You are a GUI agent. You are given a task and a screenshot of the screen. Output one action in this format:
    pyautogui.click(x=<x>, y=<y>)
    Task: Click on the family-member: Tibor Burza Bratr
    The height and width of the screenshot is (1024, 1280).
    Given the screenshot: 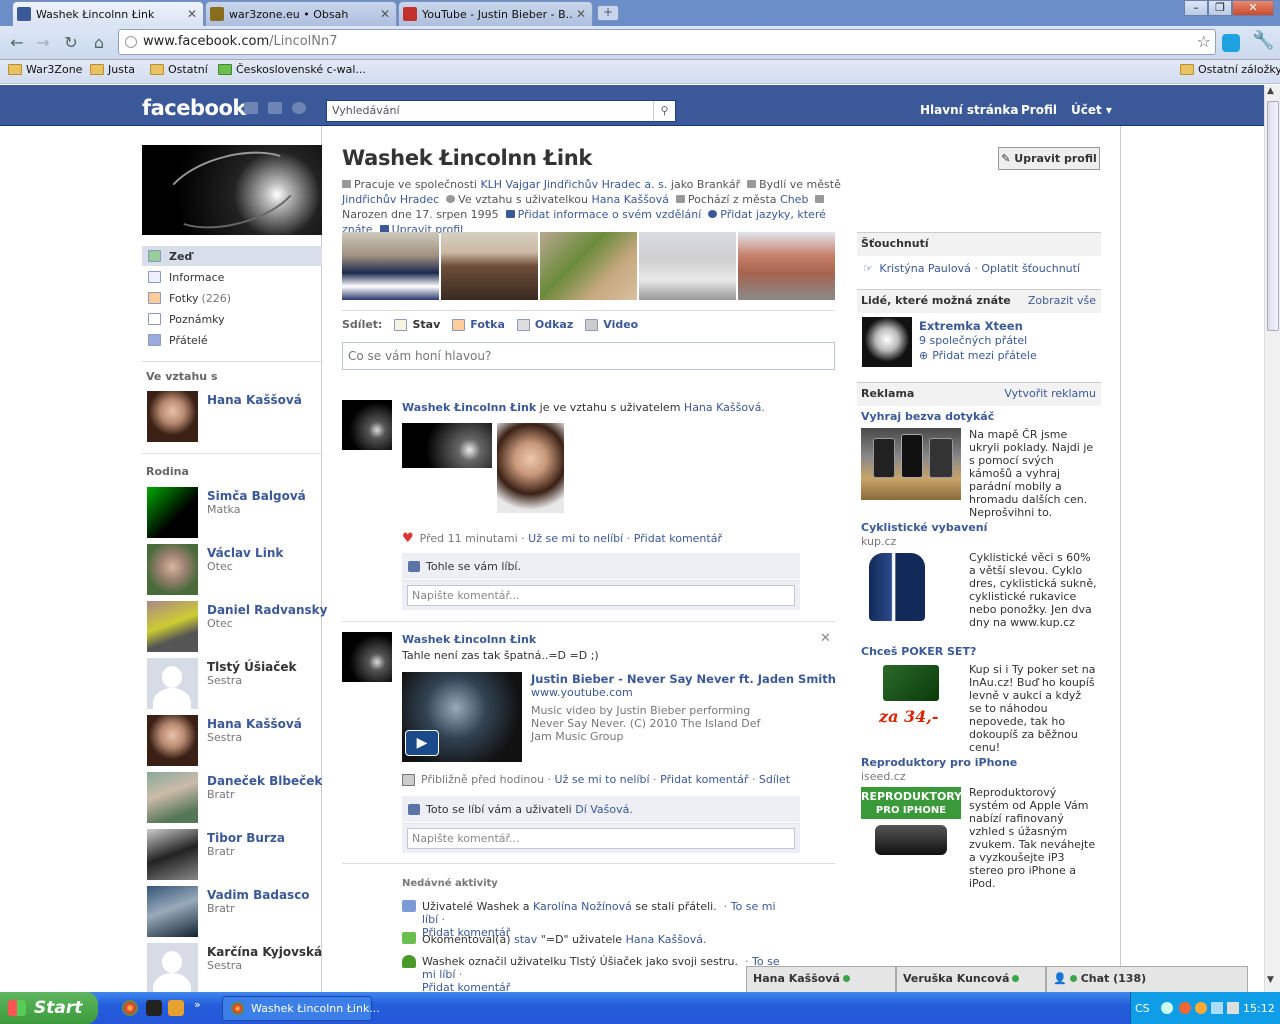 What is the action you would take?
    pyautogui.click(x=233, y=855)
    